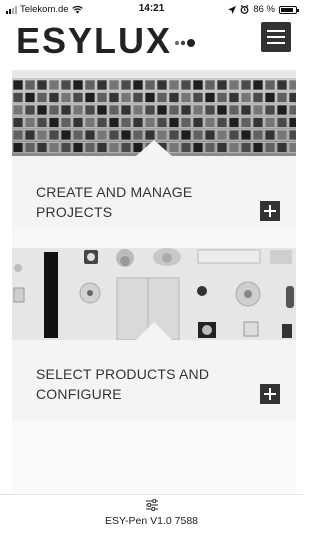 This screenshot has height=533, width=320. I want to click on office-building-facade-photo, so click(154, 113).